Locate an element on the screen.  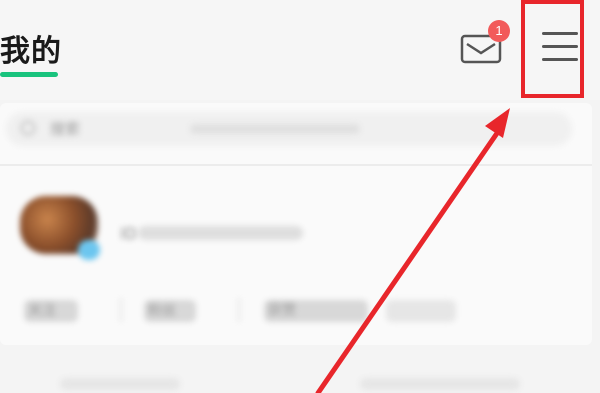
search-hint-bar is located at coordinates (275, 129).